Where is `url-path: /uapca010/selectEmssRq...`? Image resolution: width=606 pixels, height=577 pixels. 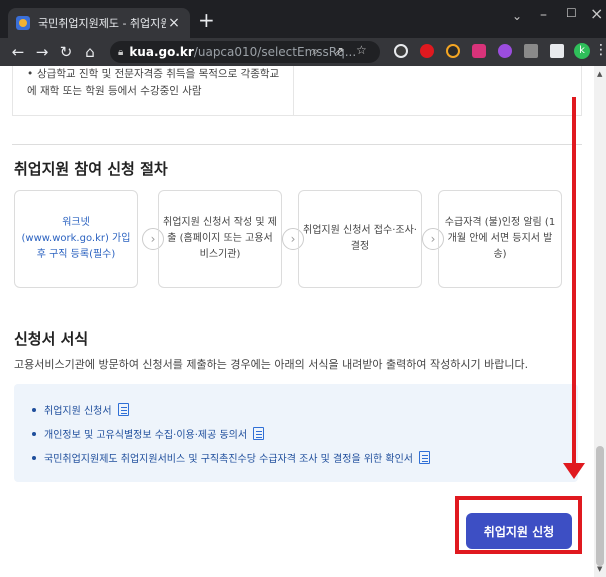
url-path: /uapca010/selectEmssRq... is located at coordinates (275, 52).